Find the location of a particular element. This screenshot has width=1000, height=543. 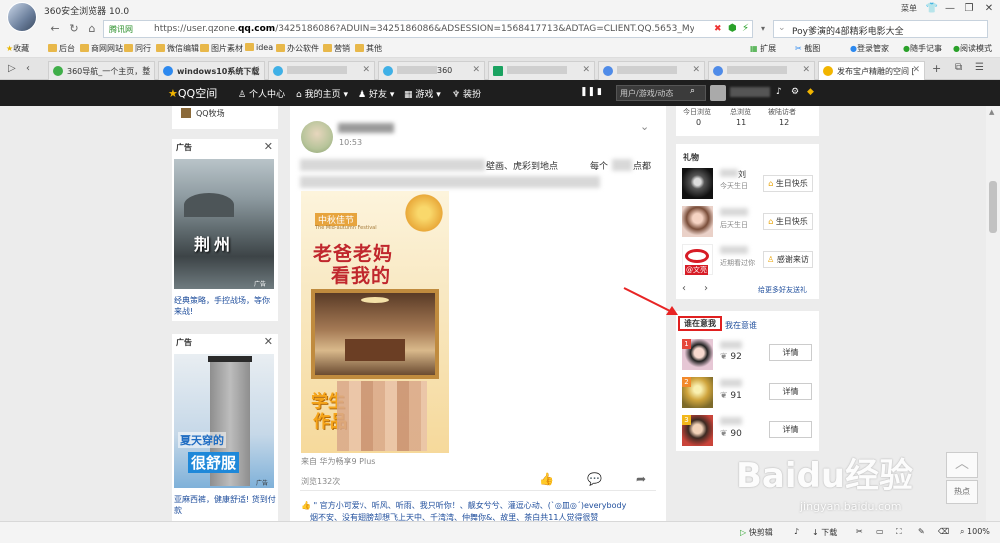

ad-card-1: 广告 ✕ 荆州 广告 经典策略，手控战场，等你来战! is located at coordinates (225, 230).